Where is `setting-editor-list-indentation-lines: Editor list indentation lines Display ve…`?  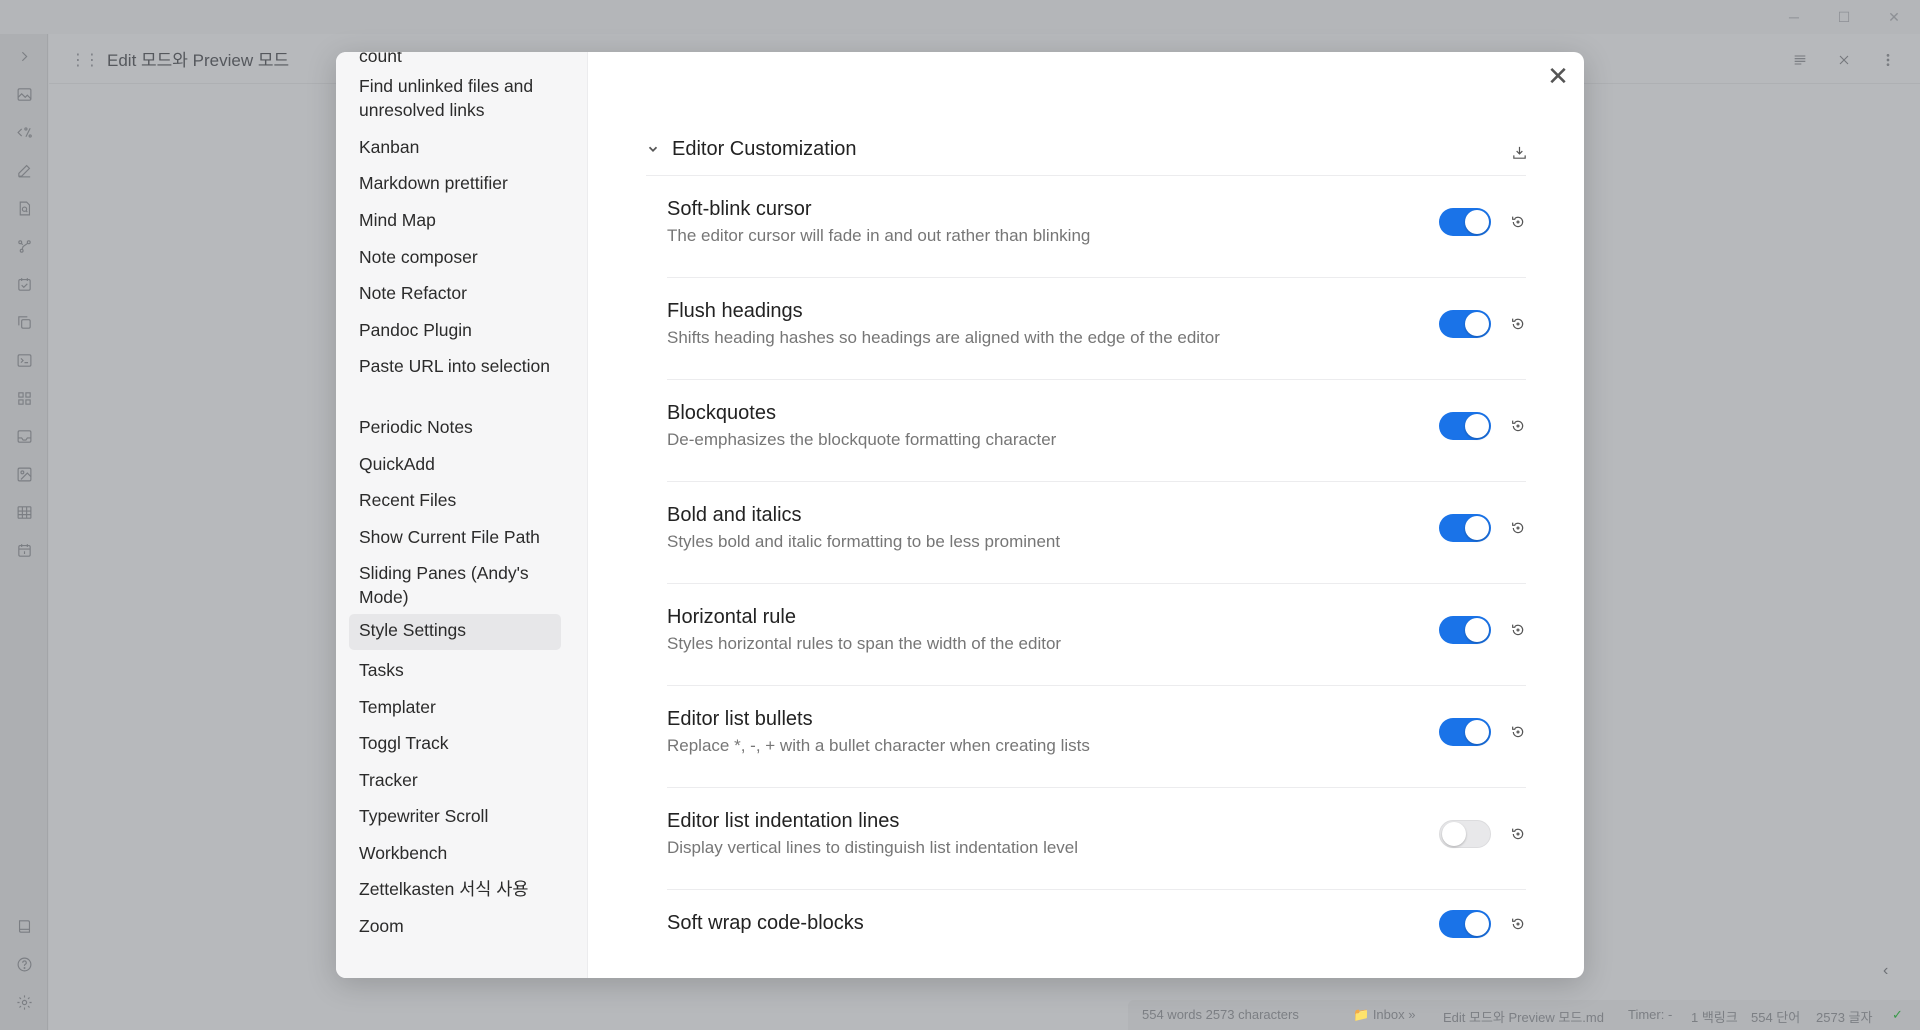
setting-editor-list-indentation-lines: Editor list indentation lines Display ve… is located at coordinates (1096, 839).